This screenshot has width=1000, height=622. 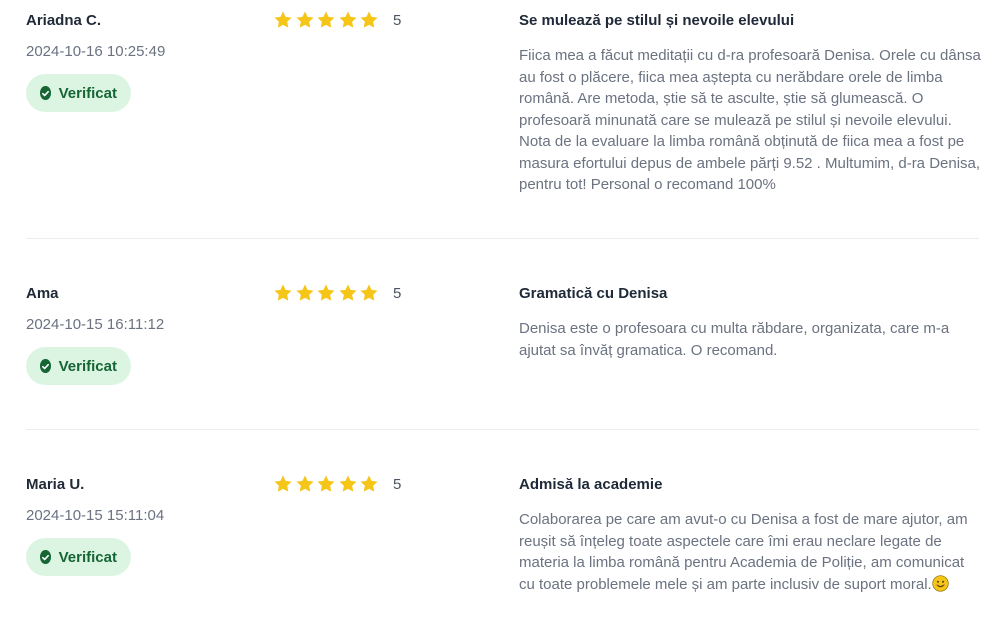 What do you see at coordinates (95, 324) in the screenshot?
I see `review-date: 2024-10-15 16:11:12` at bounding box center [95, 324].